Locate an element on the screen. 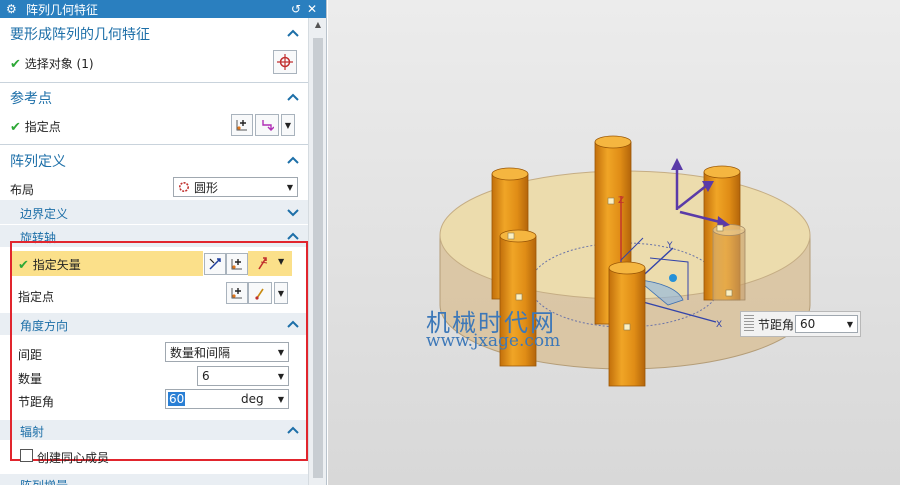  drag-grip-icon is located at coordinates (749, 324).